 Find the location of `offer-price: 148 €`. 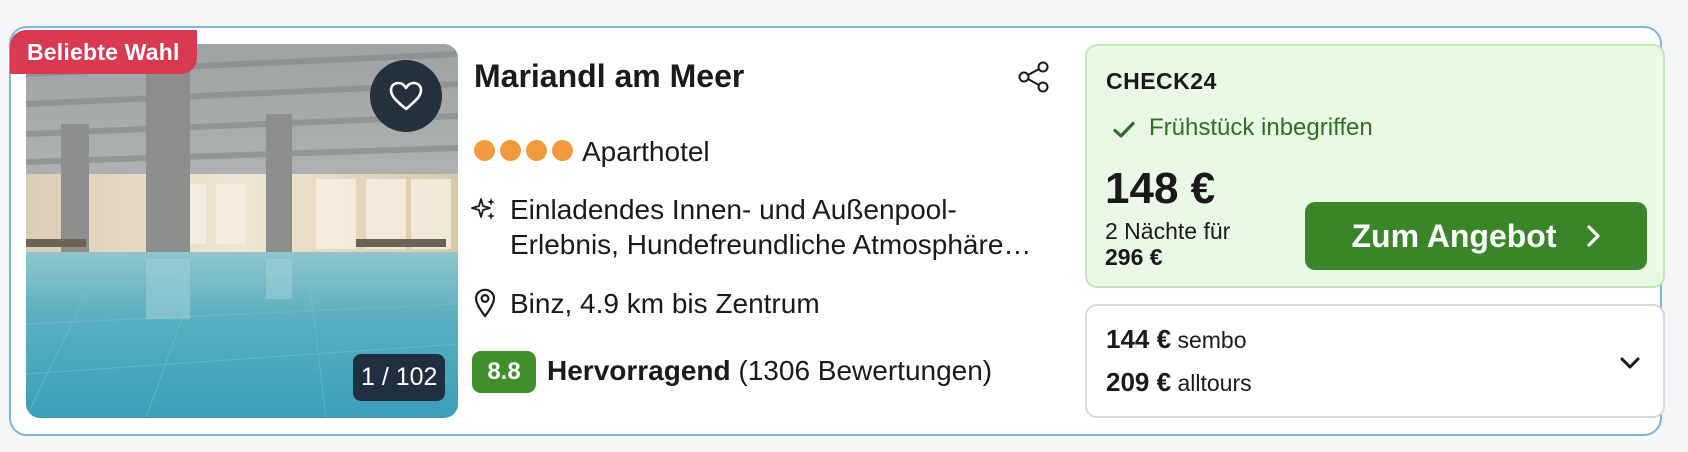

offer-price: 148 € is located at coordinates (1160, 188).